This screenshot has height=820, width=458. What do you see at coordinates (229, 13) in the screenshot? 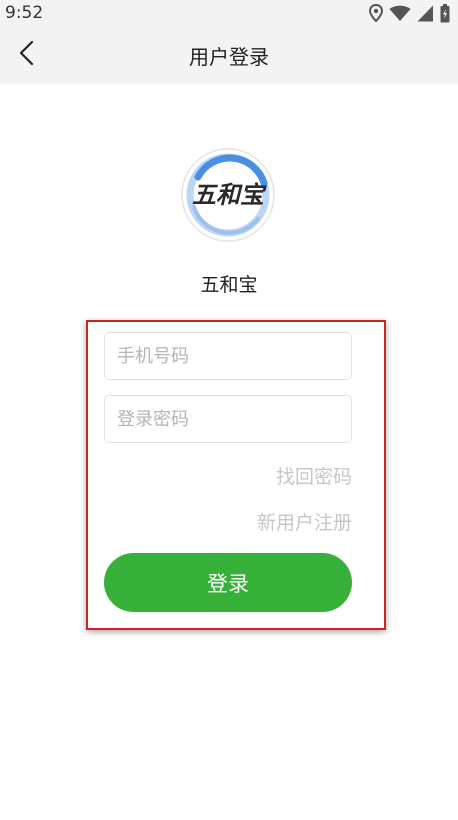
I see `status-bar: 9:52` at bounding box center [229, 13].